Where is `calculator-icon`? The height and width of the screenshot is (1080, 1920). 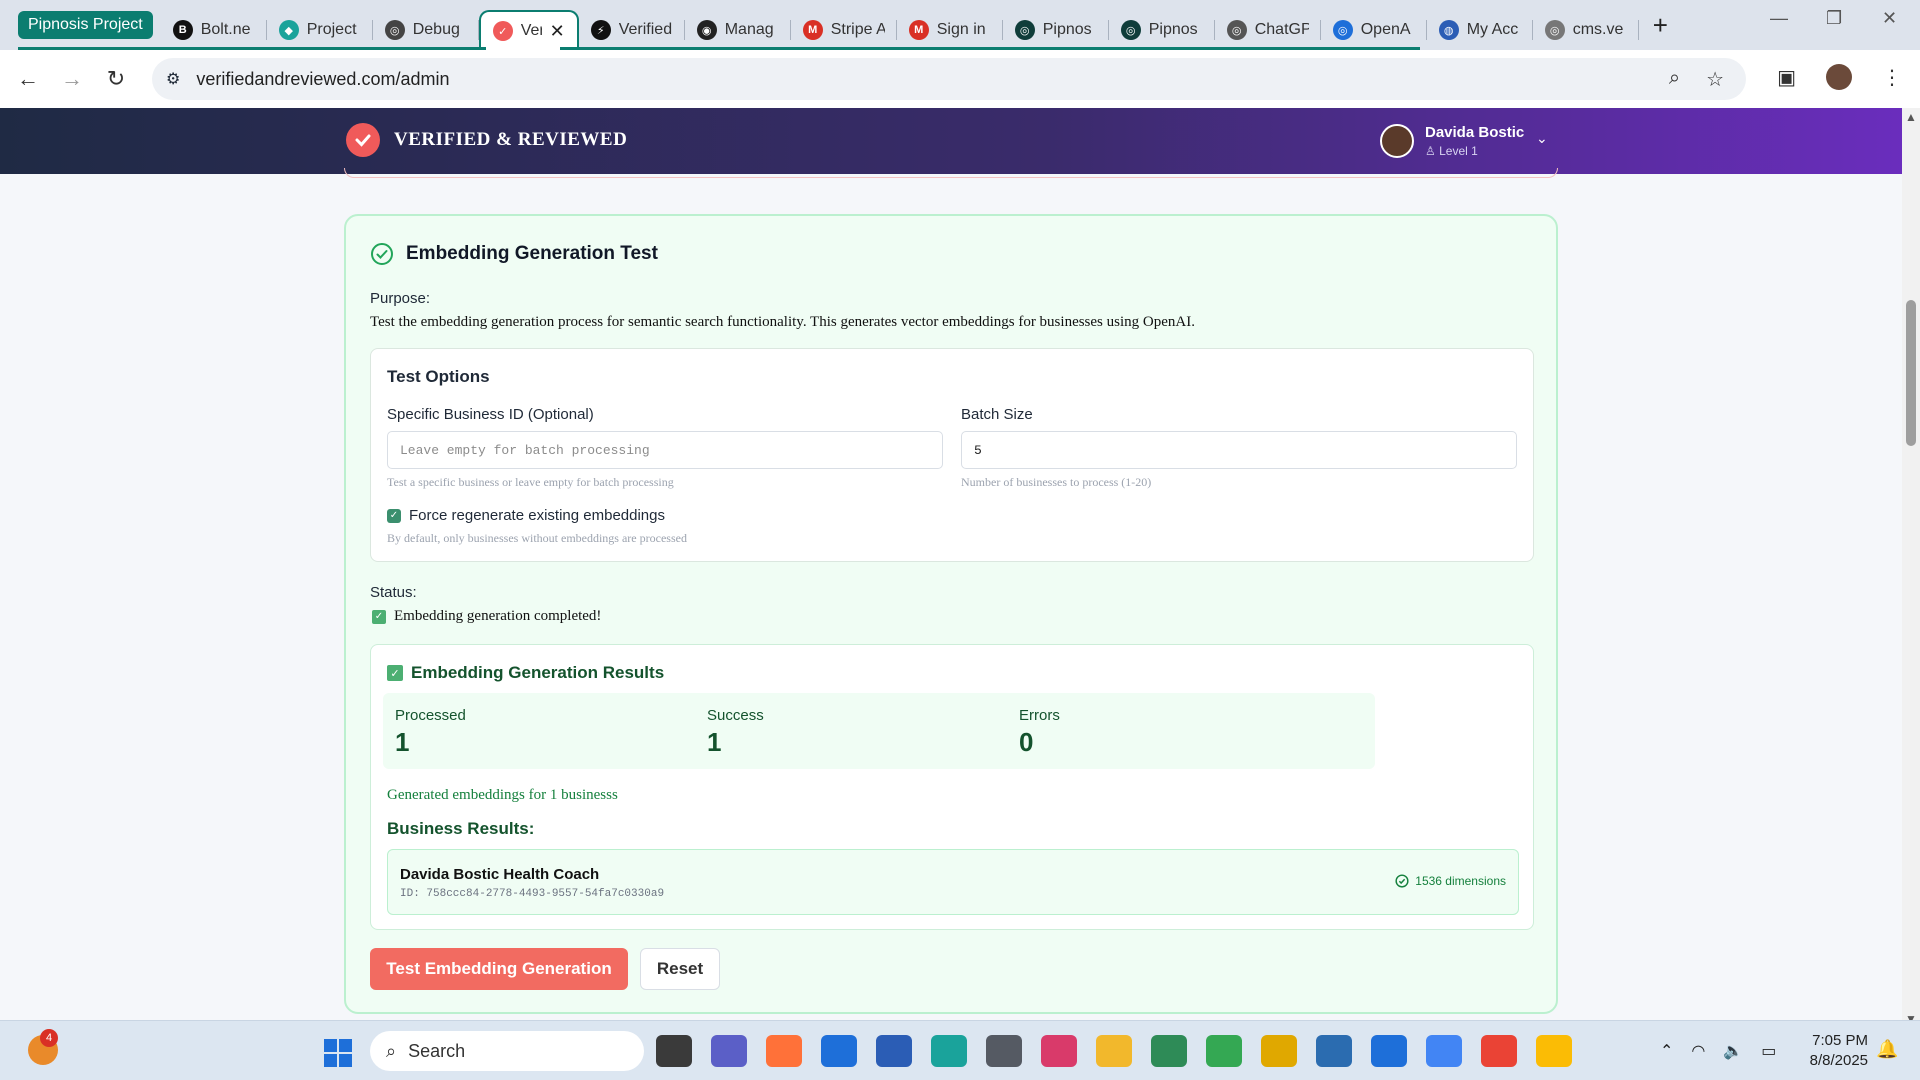 calculator-icon is located at coordinates (1004, 1051).